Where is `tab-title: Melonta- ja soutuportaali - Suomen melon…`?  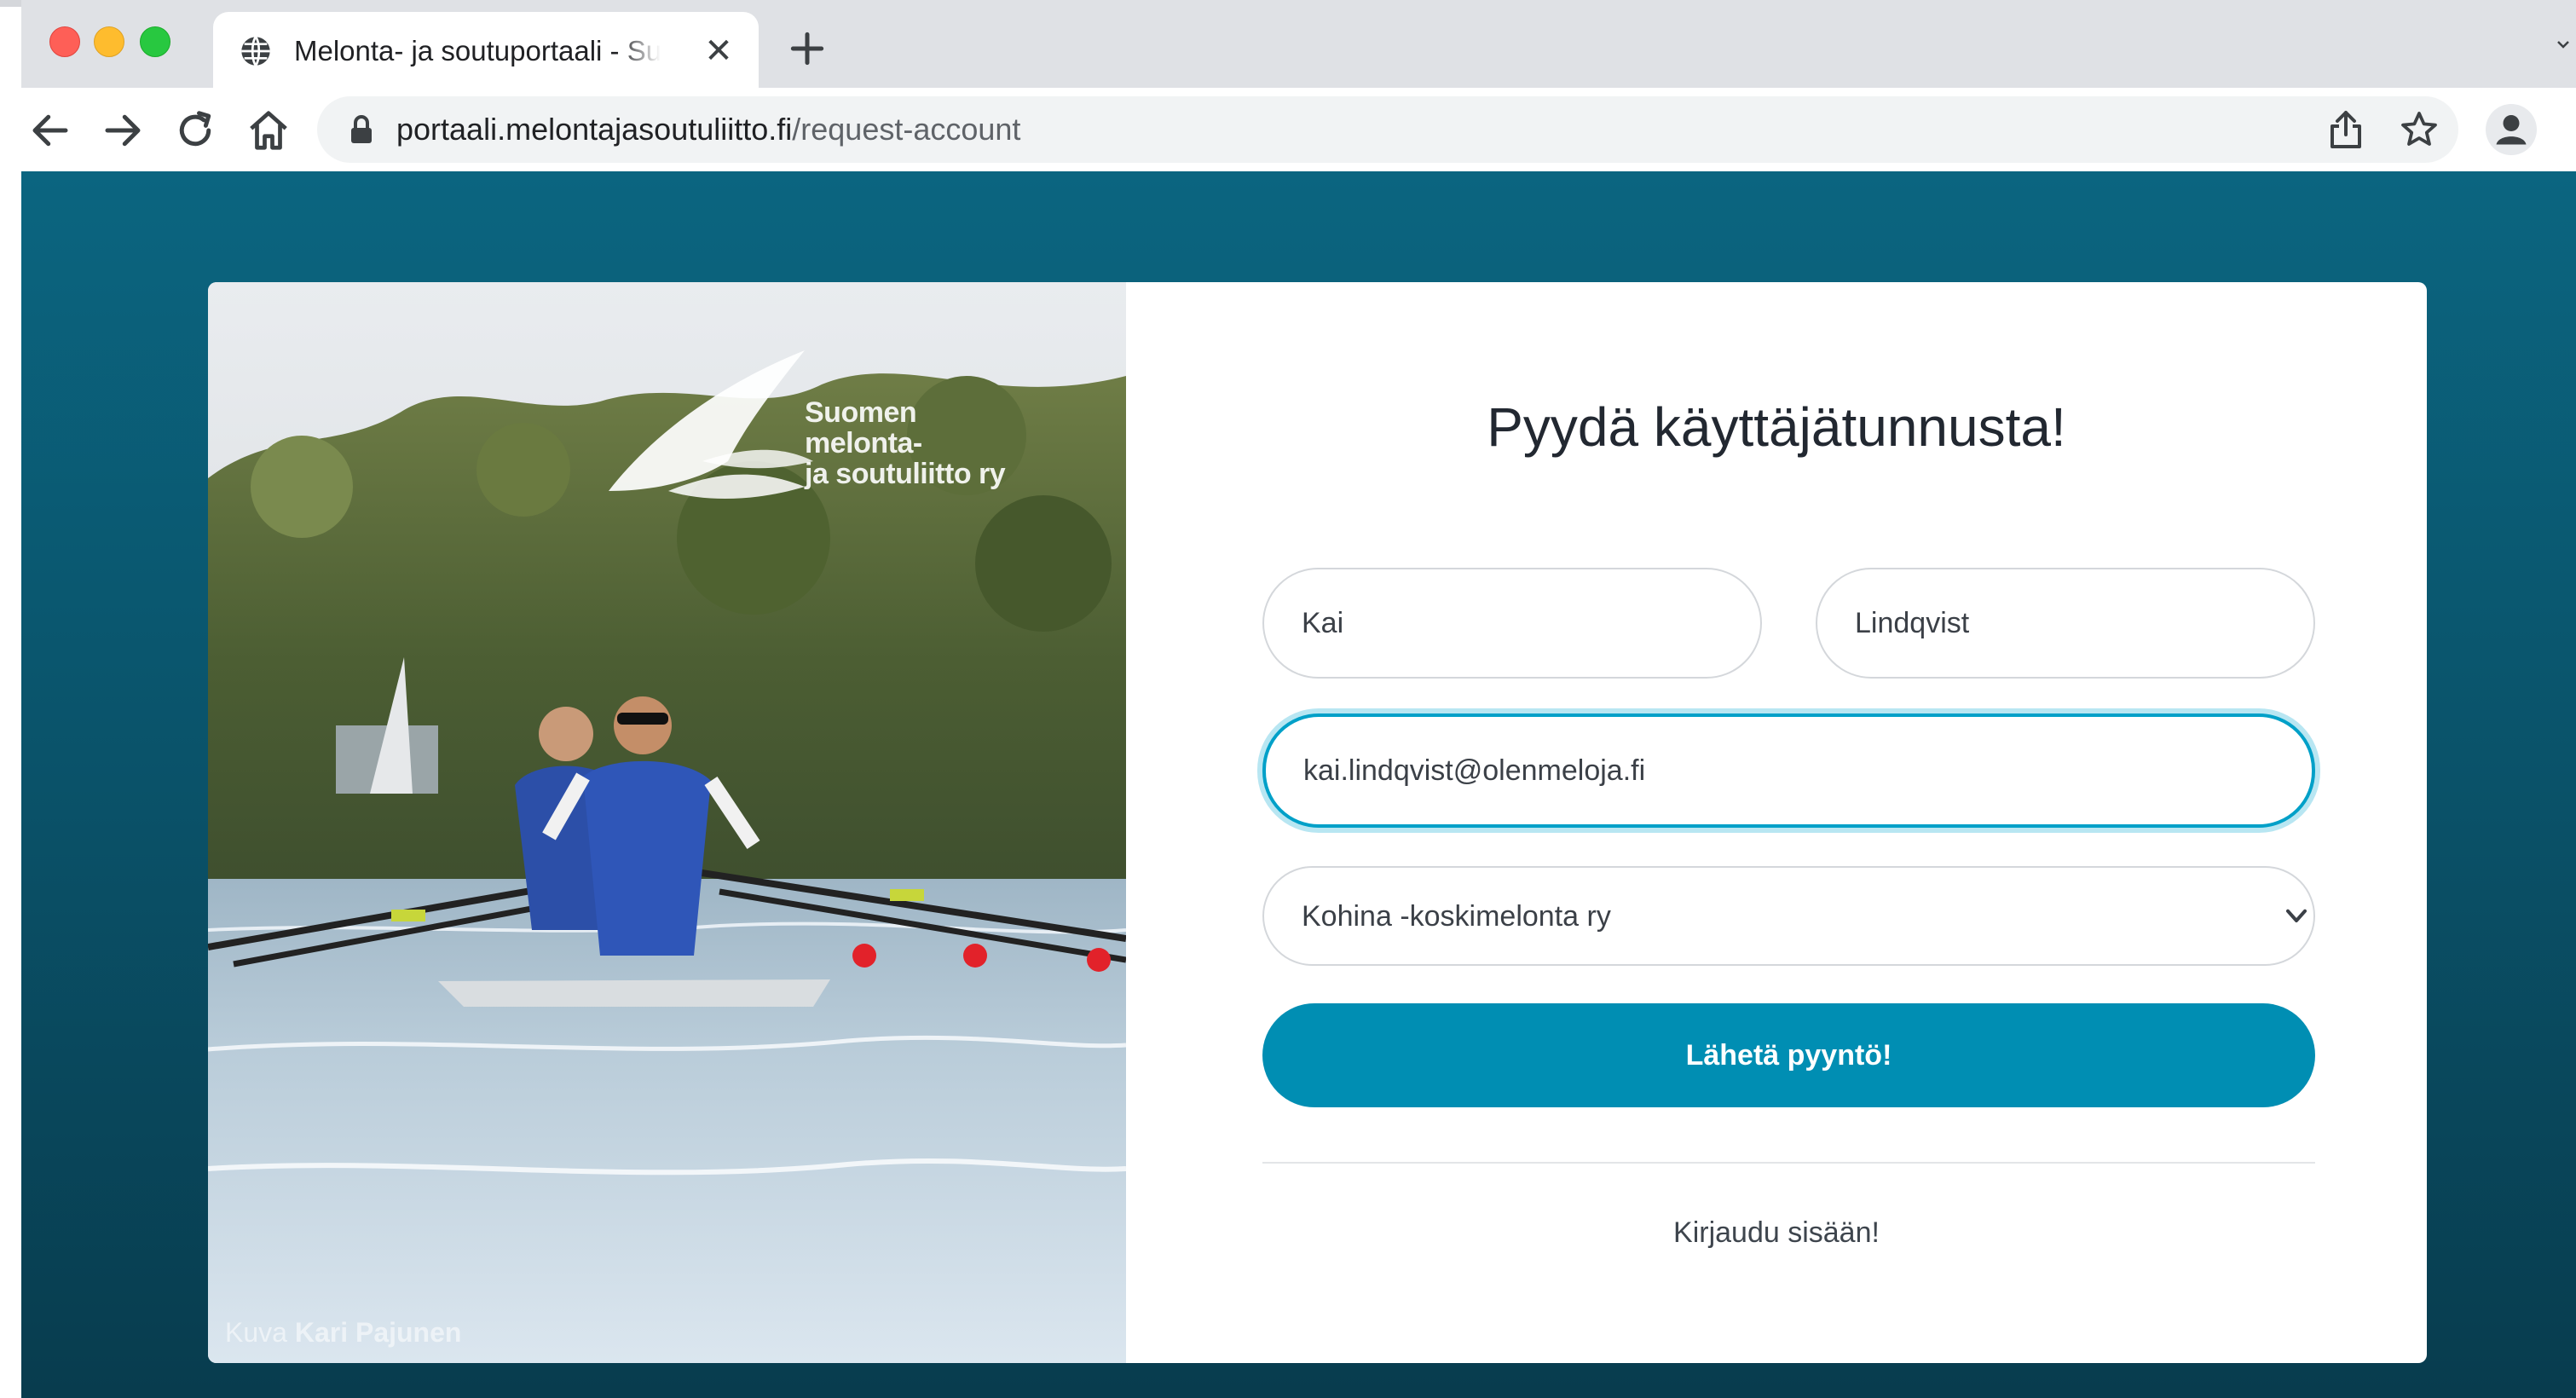
tab-title: Melonta- ja soutuportaali - Suomen melon… is located at coordinates (477, 50).